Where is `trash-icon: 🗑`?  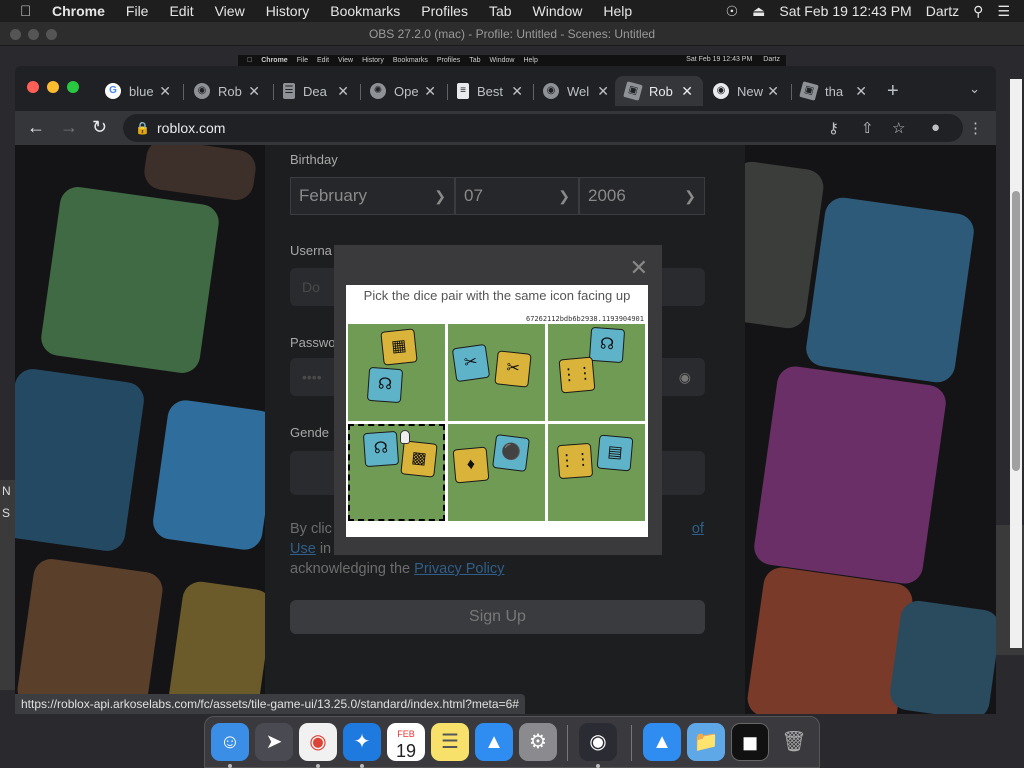
trash-icon: 🗑 is located at coordinates (794, 742).